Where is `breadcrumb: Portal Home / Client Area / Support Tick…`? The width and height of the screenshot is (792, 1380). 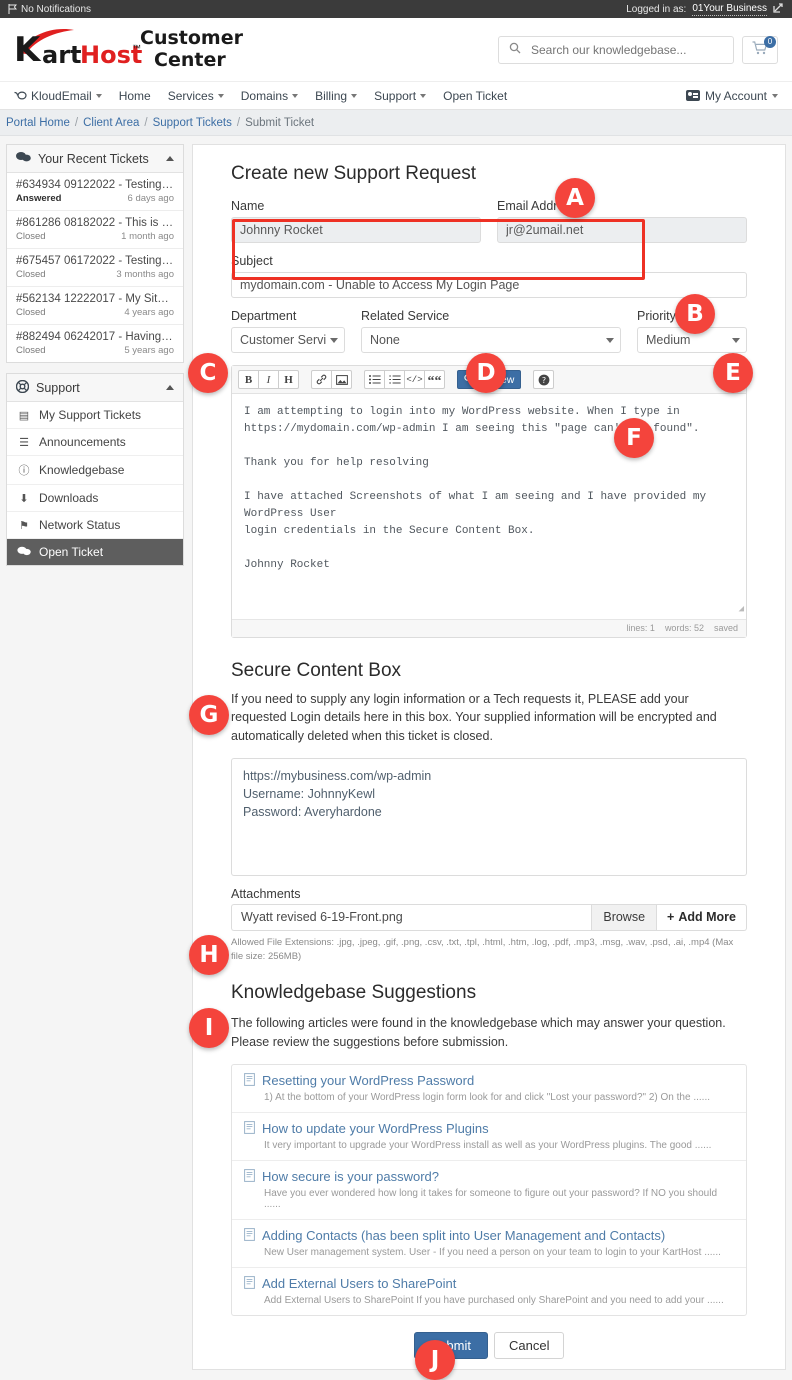
breadcrumb: Portal Home / Client Area / Support Tick… is located at coordinates (396, 123).